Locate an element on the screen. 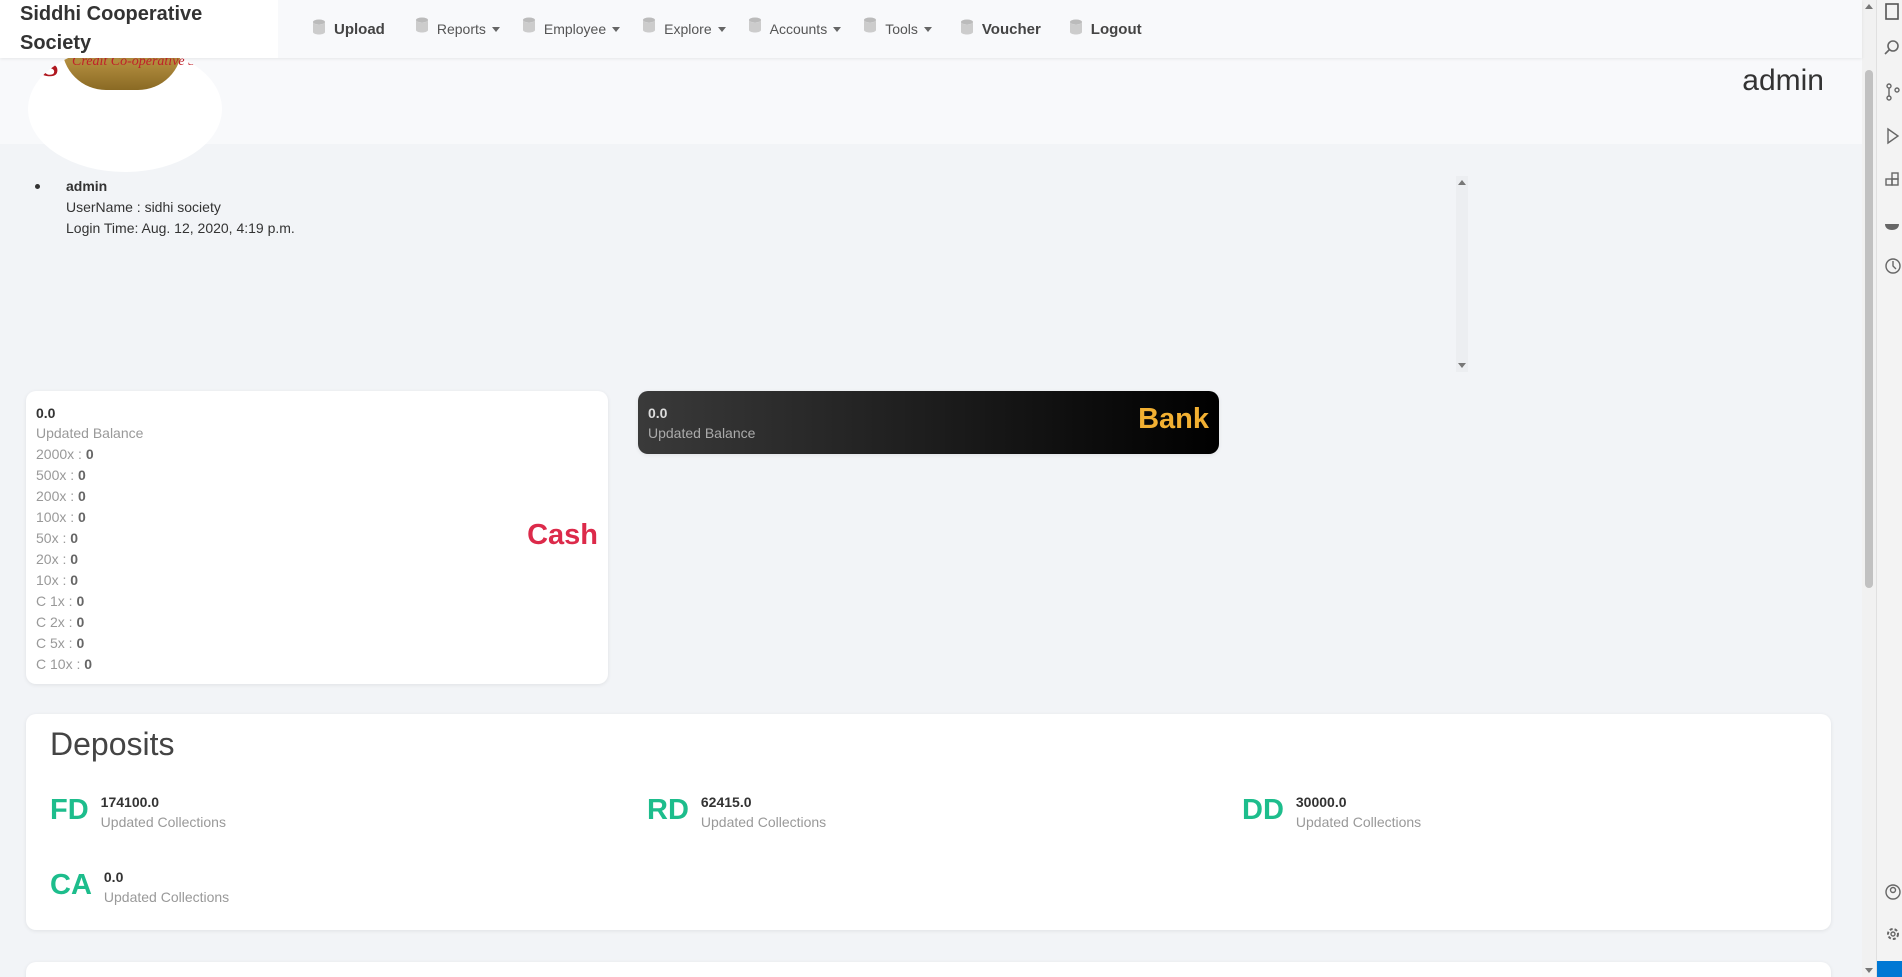 Image resolution: width=1902 pixels, height=977 pixels. nav-explore: Explore is located at coordinates (684, 27).